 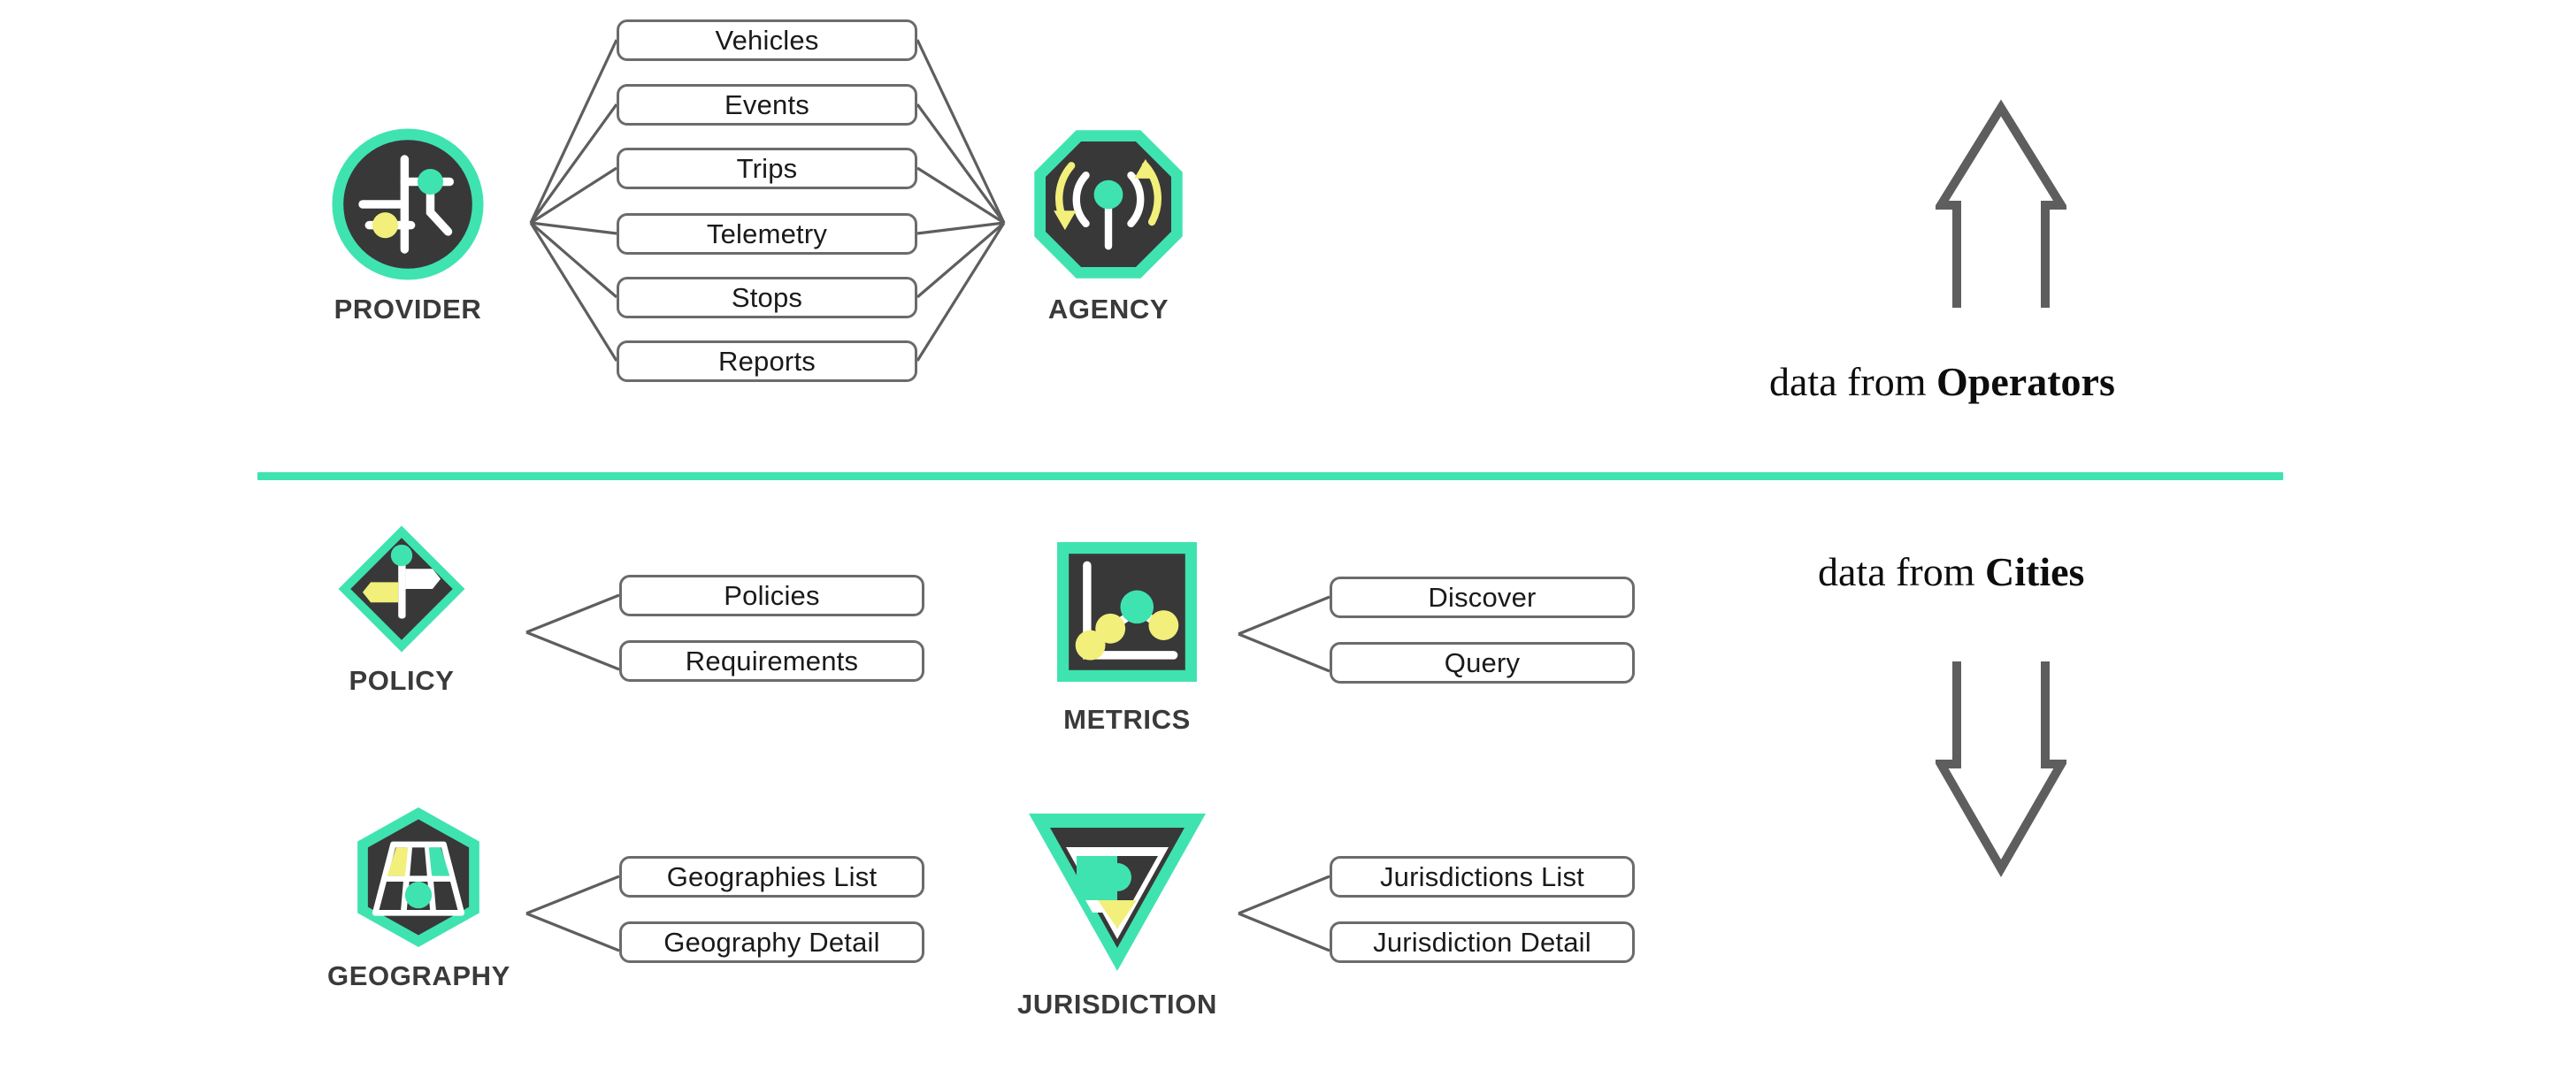 I want to click on endpoint-label: Trips, so click(x=767, y=168).